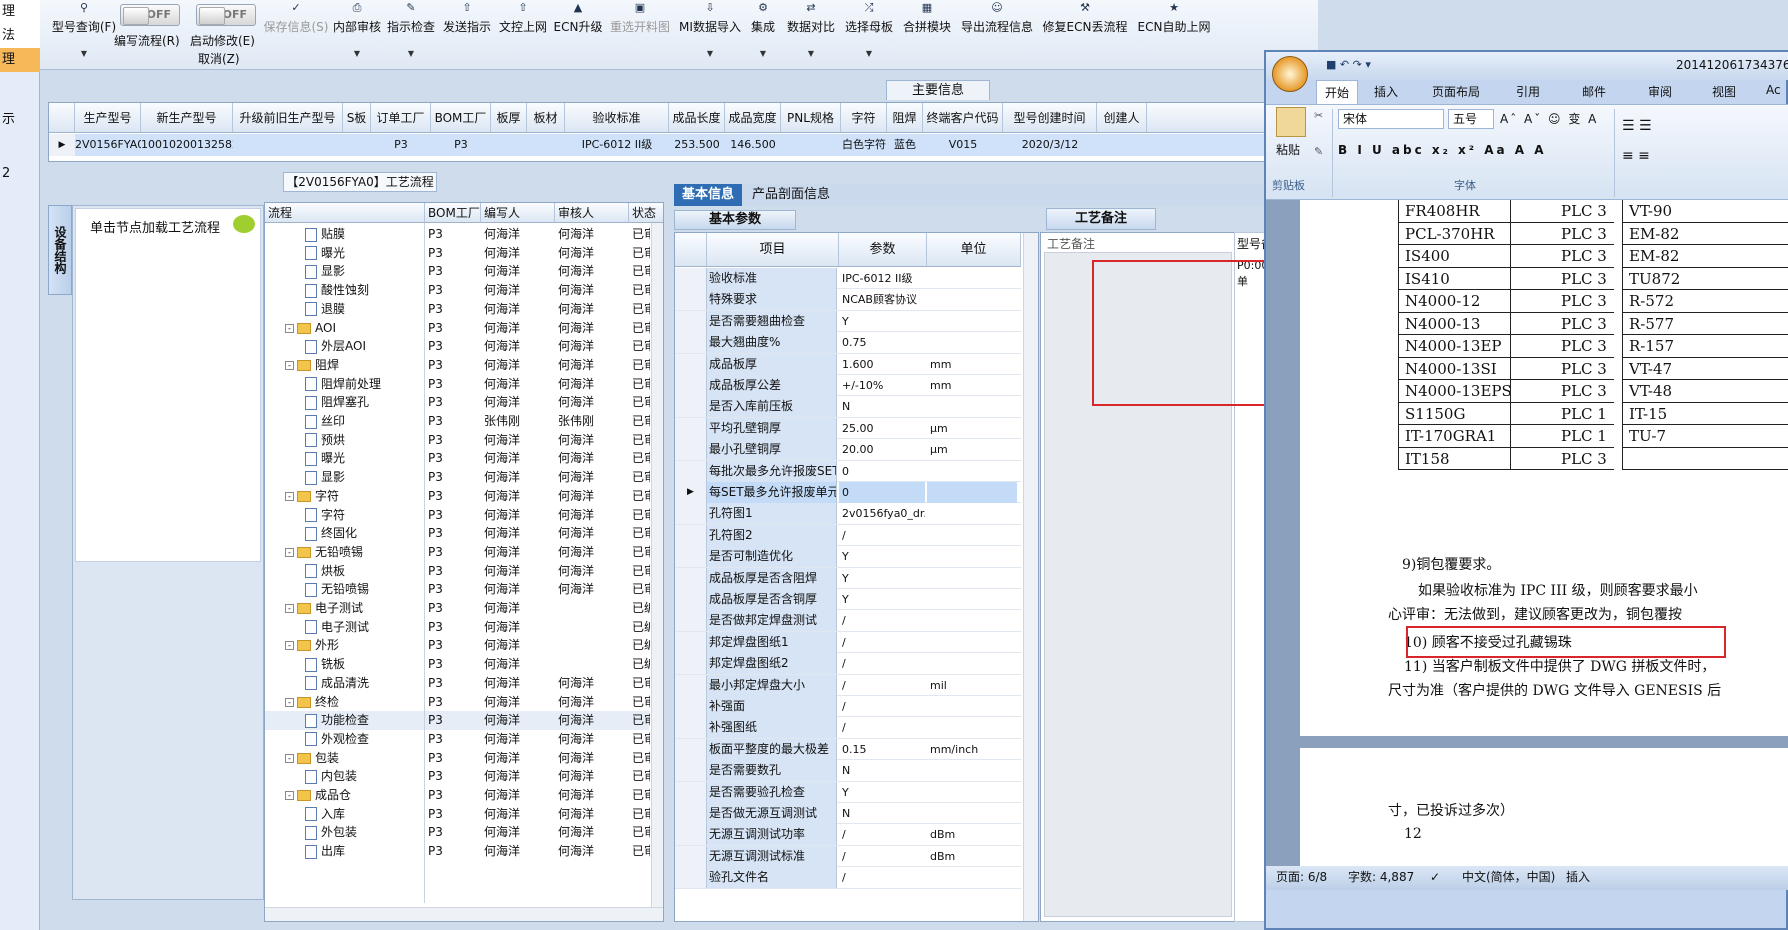 The height and width of the screenshot is (930, 1788). I want to click on param-row: 邦定焊盘图纸1/, so click(848, 642).